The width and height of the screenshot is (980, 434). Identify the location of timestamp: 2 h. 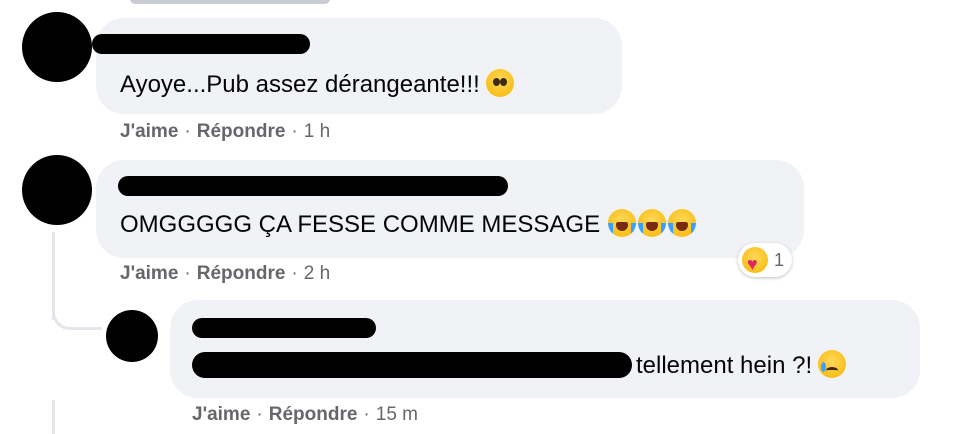
(317, 273).